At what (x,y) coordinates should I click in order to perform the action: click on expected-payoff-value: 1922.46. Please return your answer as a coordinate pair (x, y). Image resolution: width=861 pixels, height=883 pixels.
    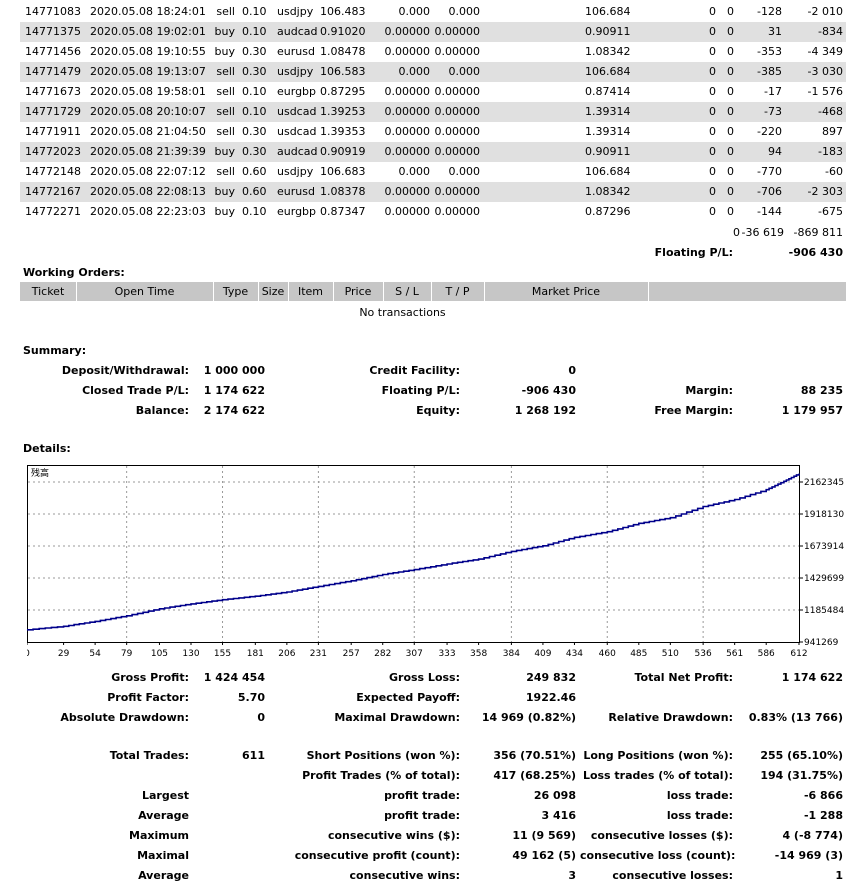
    Looking at the image, I should click on (550, 697).